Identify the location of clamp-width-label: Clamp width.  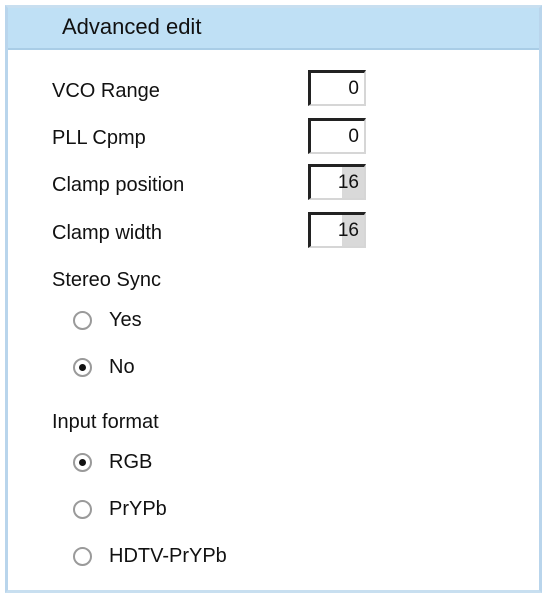
(107, 233).